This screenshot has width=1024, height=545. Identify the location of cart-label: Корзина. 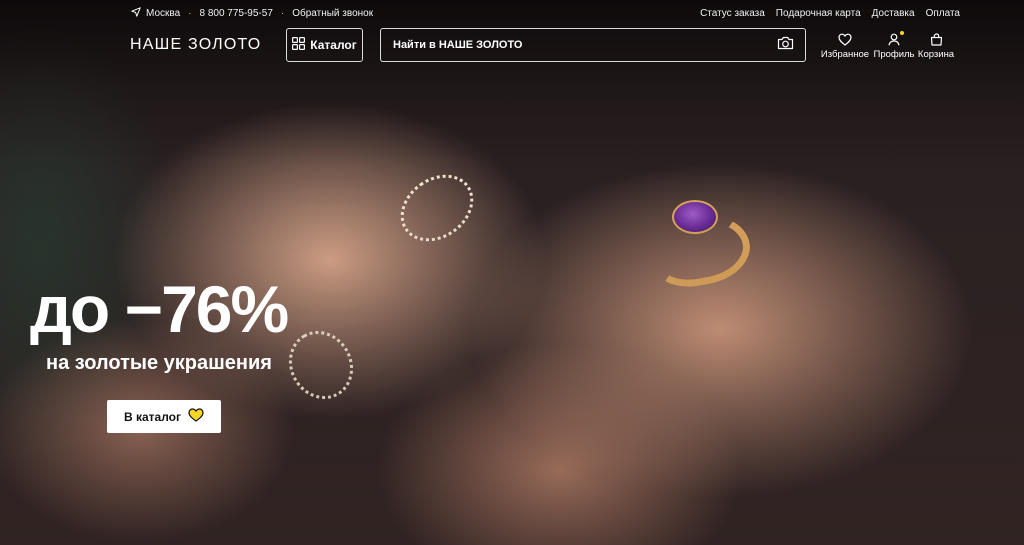
(936, 54).